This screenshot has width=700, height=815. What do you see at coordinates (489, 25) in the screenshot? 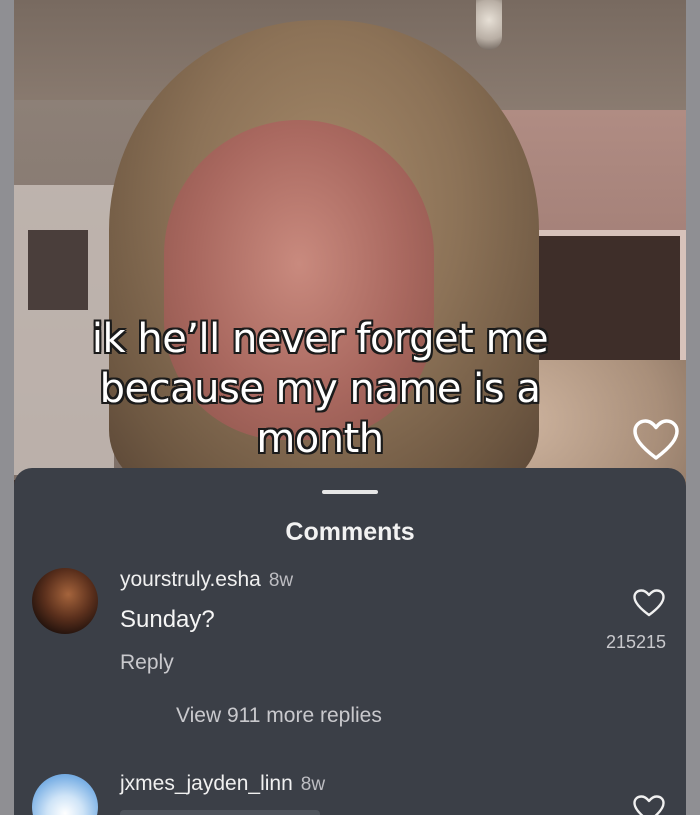
I see `ceiling-lamp` at bounding box center [489, 25].